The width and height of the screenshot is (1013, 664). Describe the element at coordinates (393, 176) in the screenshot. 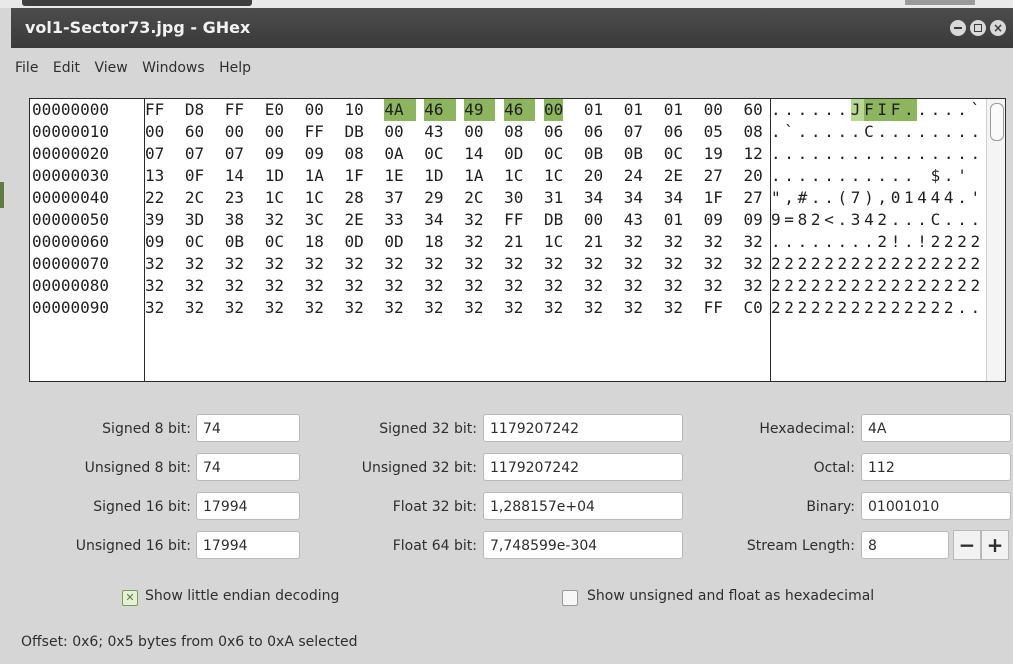

I see `hex-byte: 1E` at that location.